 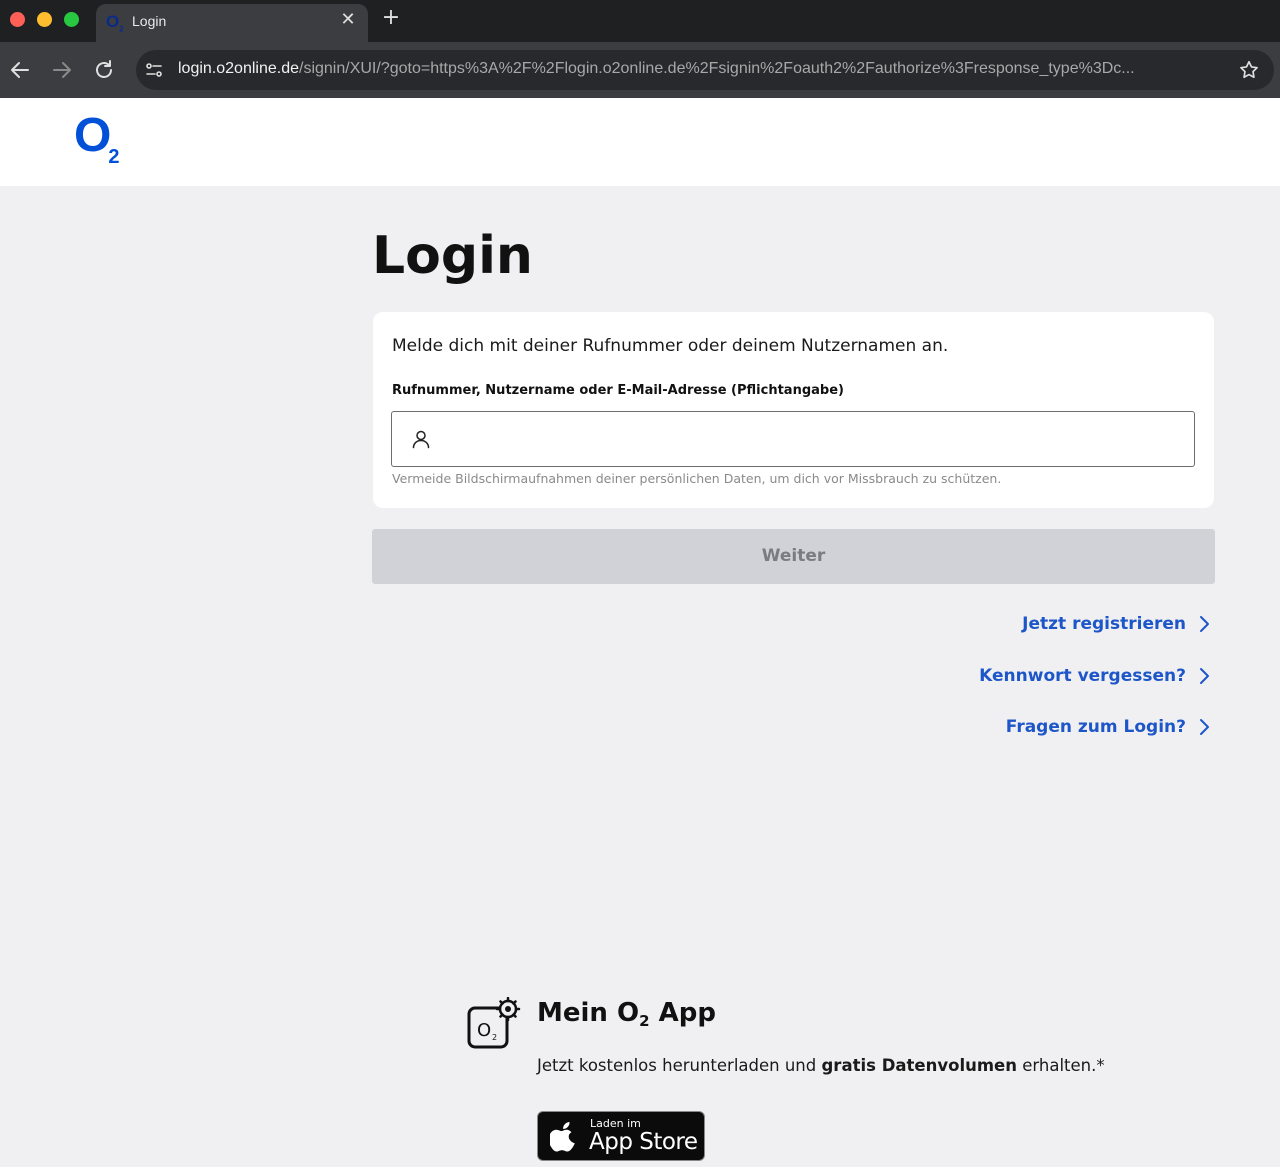 I want to click on register-link-label: Jetzt registrieren, so click(x=1104, y=624).